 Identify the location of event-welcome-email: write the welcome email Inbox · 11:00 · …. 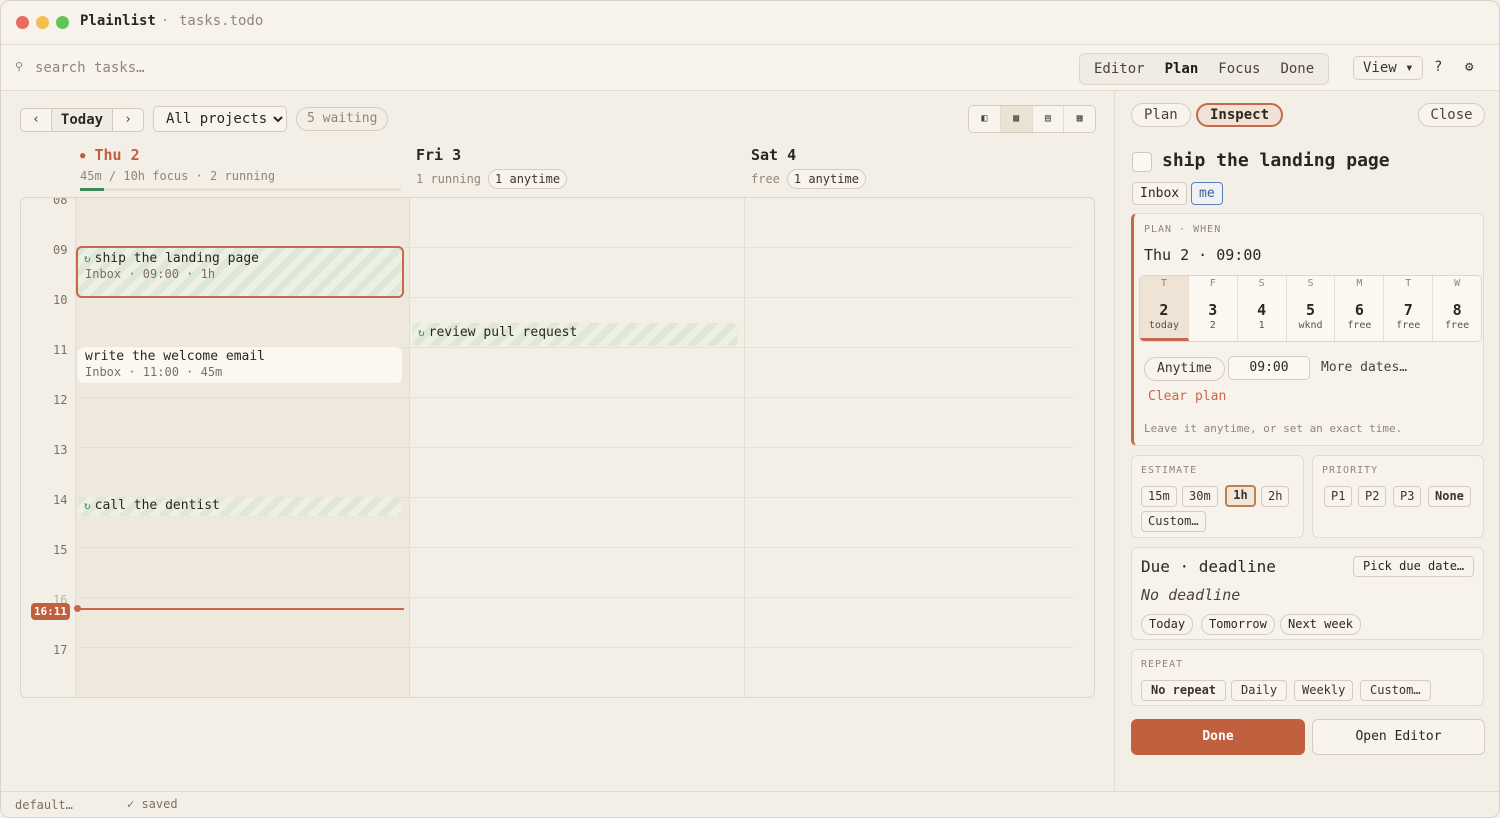
(240, 365).